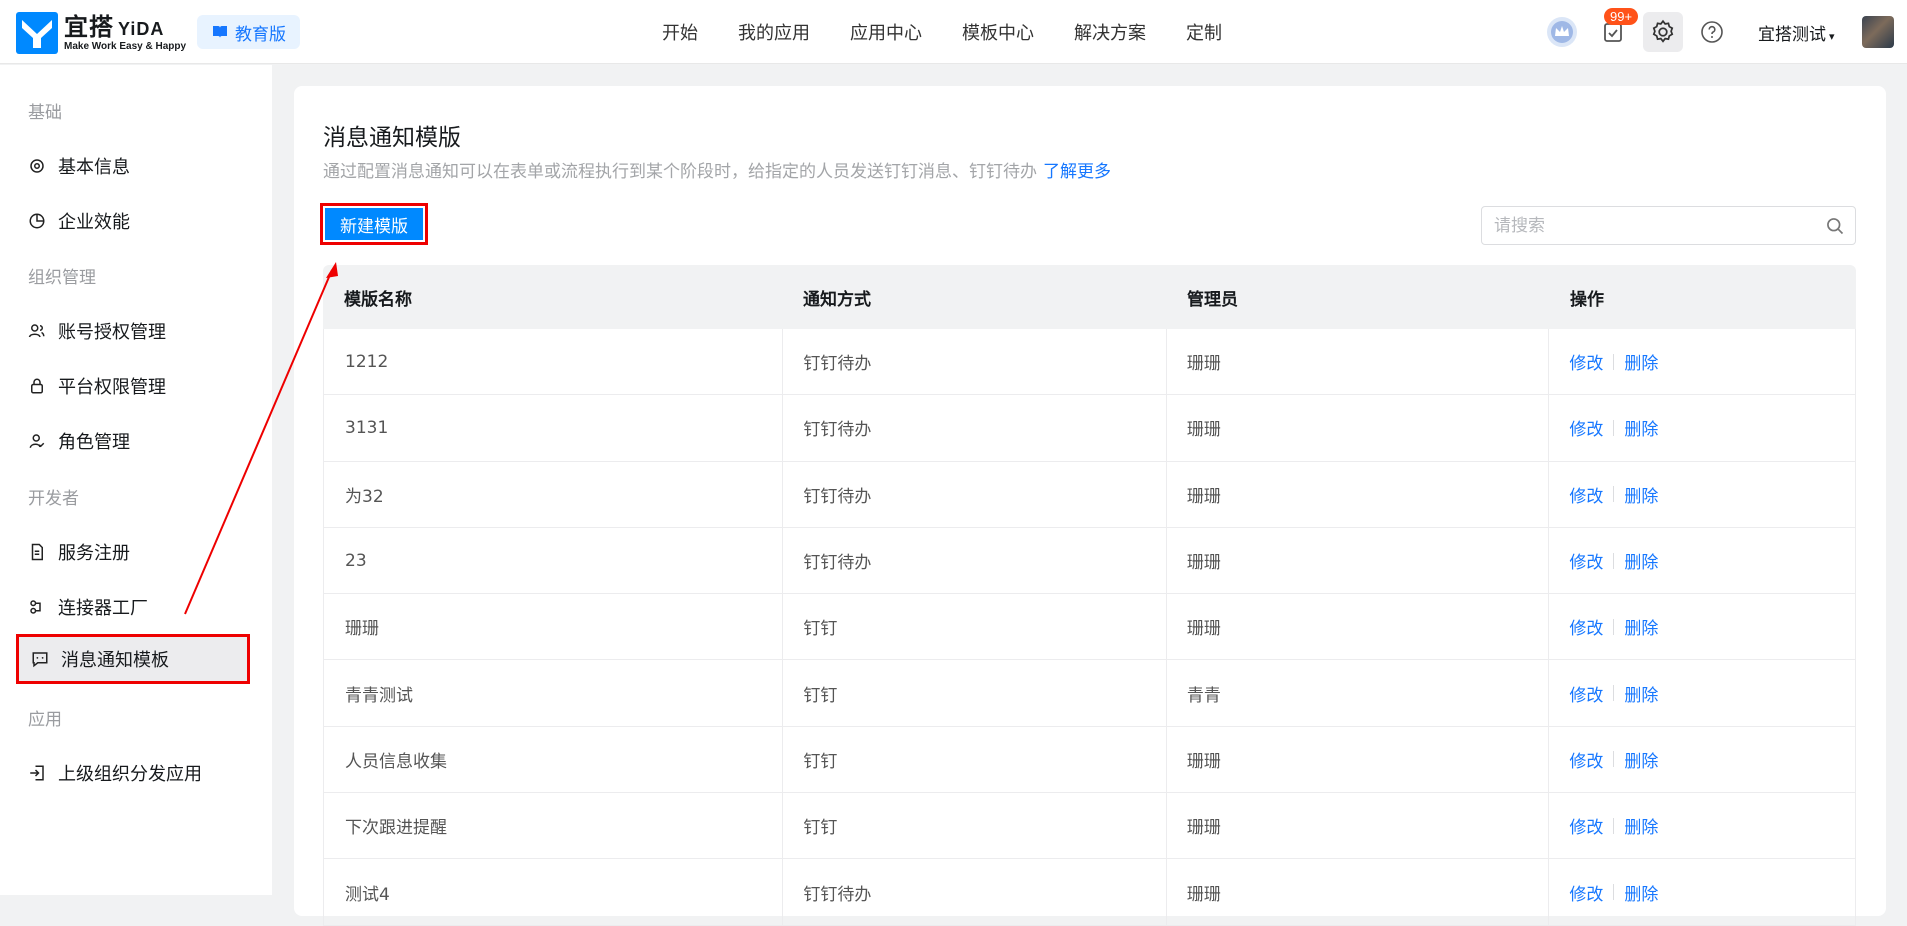  I want to click on sidebar-item-connector: 连接器工厂, so click(88, 607).